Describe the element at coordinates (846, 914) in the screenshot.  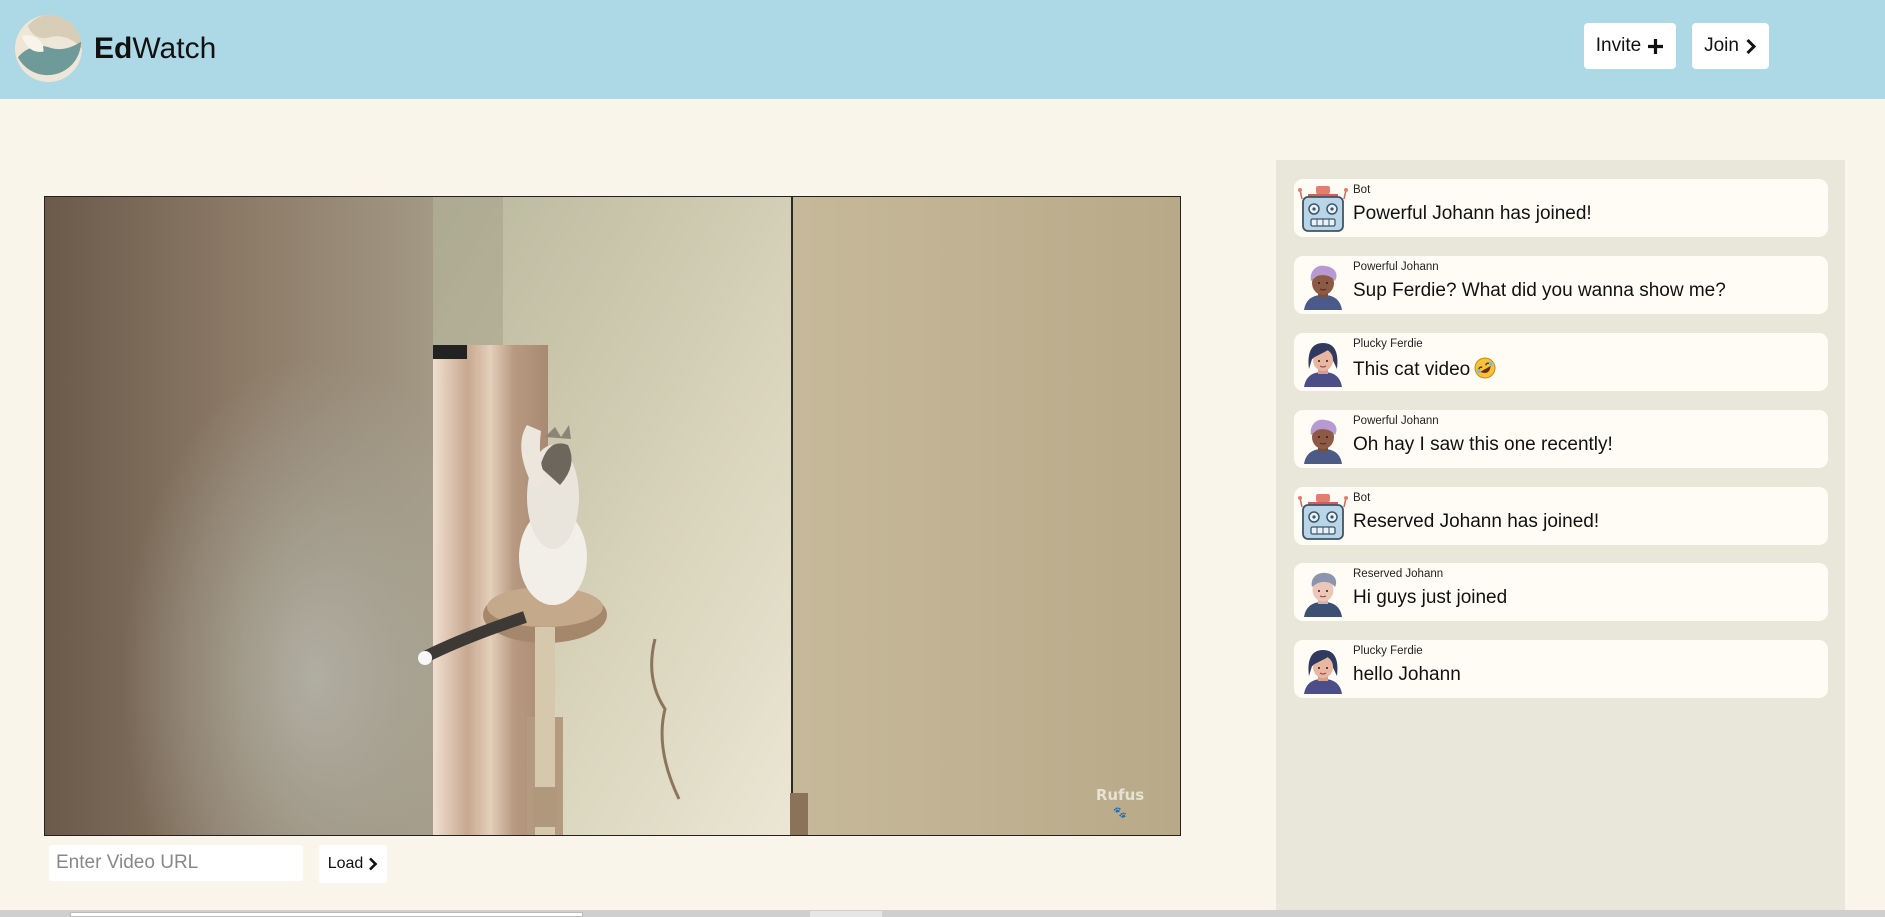
I see `scrollbar-segment` at that location.